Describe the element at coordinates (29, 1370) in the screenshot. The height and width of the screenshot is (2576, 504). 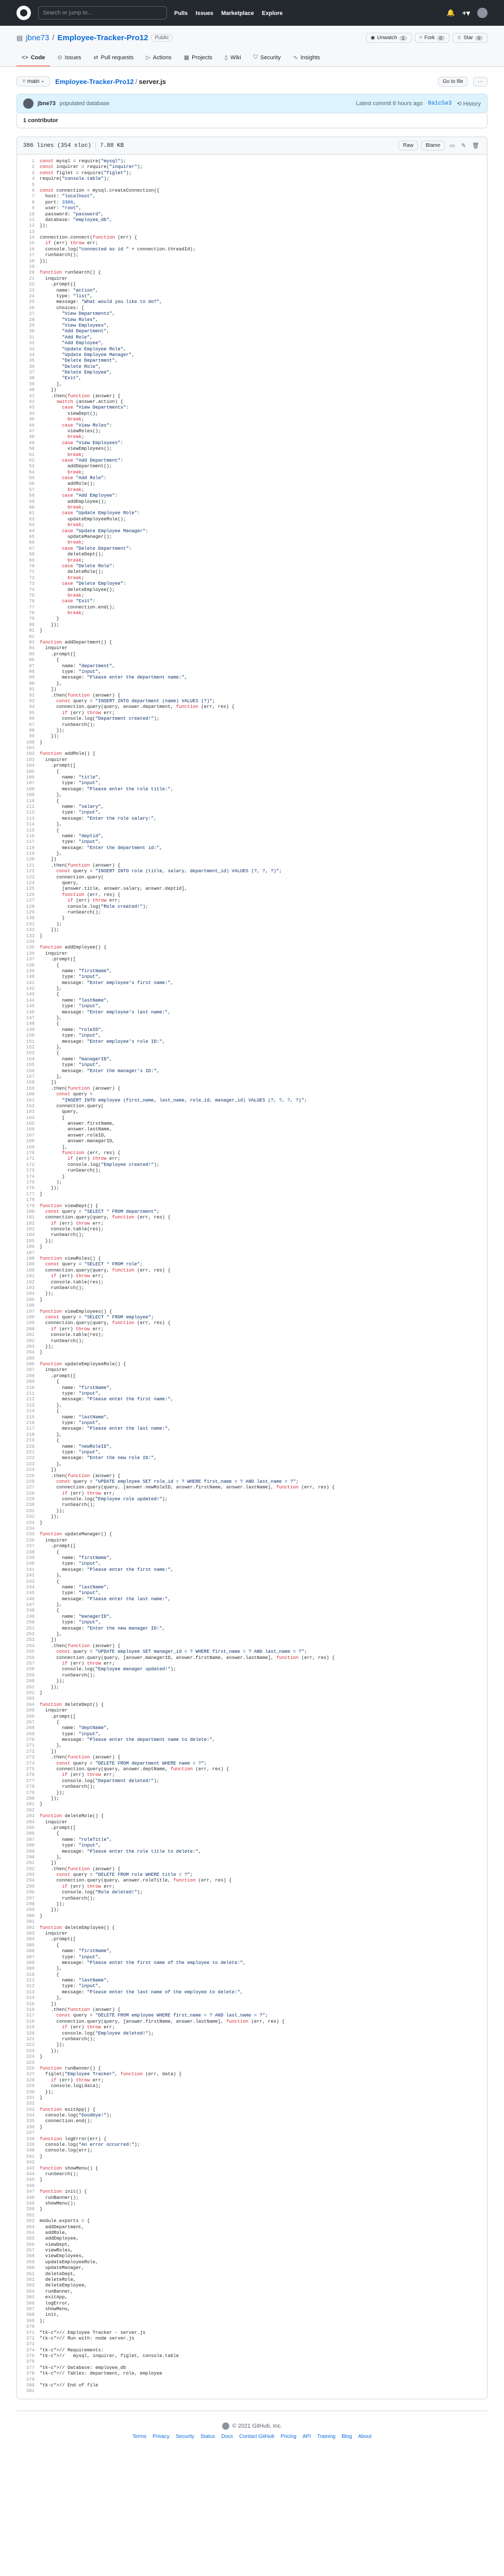
I see `line-number: 207` at that location.